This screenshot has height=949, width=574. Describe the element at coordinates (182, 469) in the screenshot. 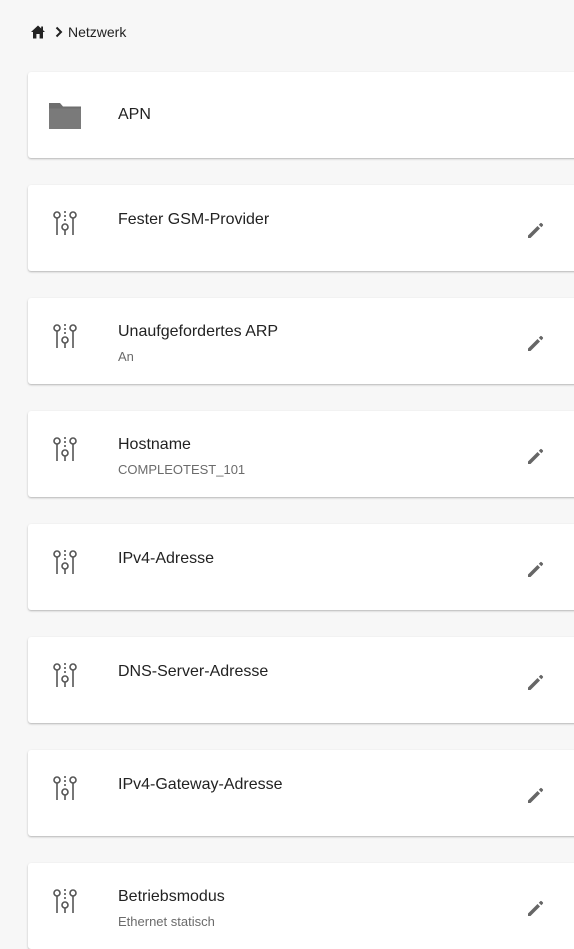

I see `setting-item-value: COMPLEOTEST_101` at that location.